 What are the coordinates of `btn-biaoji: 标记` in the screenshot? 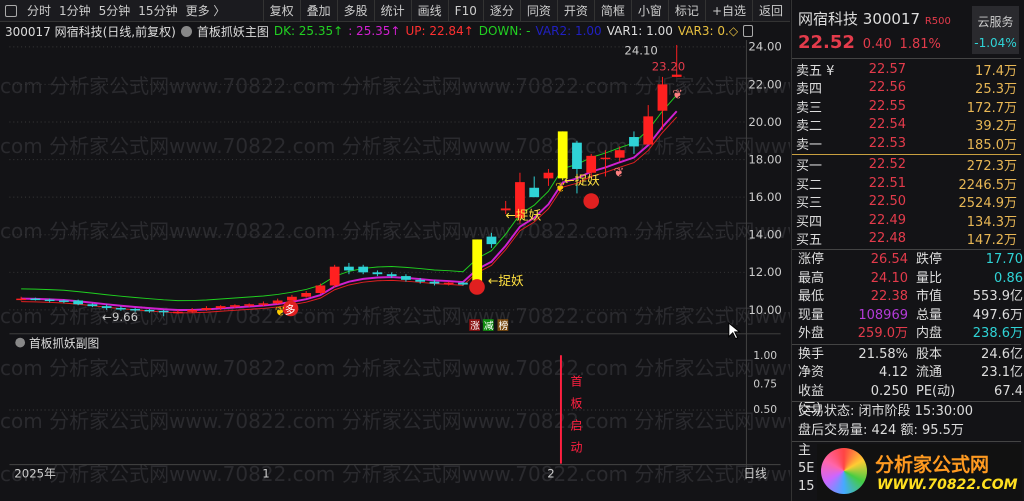 It's located at (686, 11).